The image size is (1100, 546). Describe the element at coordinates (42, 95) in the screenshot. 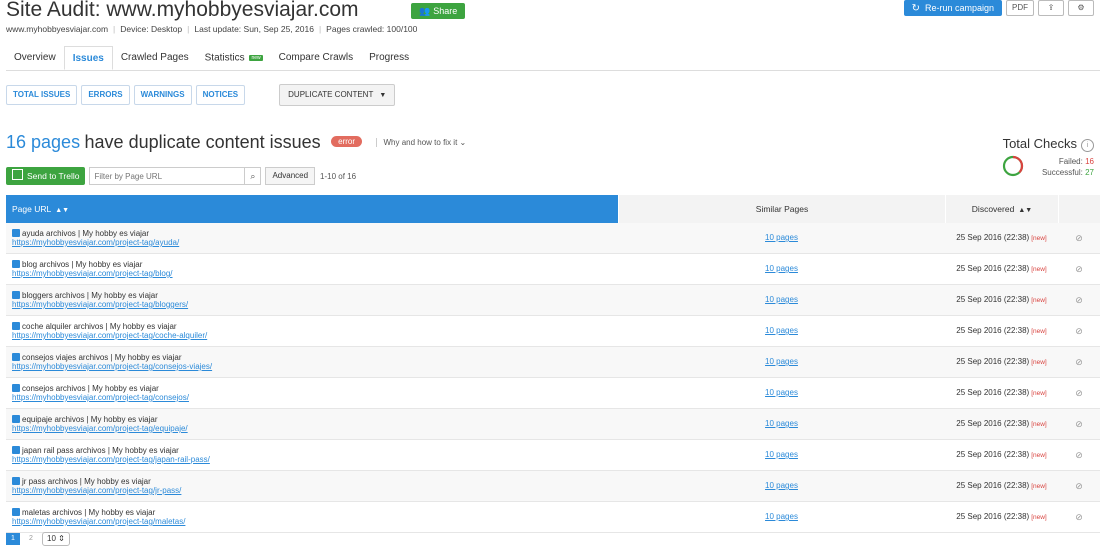

I see `total-issues-button: TOTAL ISSUES` at that location.